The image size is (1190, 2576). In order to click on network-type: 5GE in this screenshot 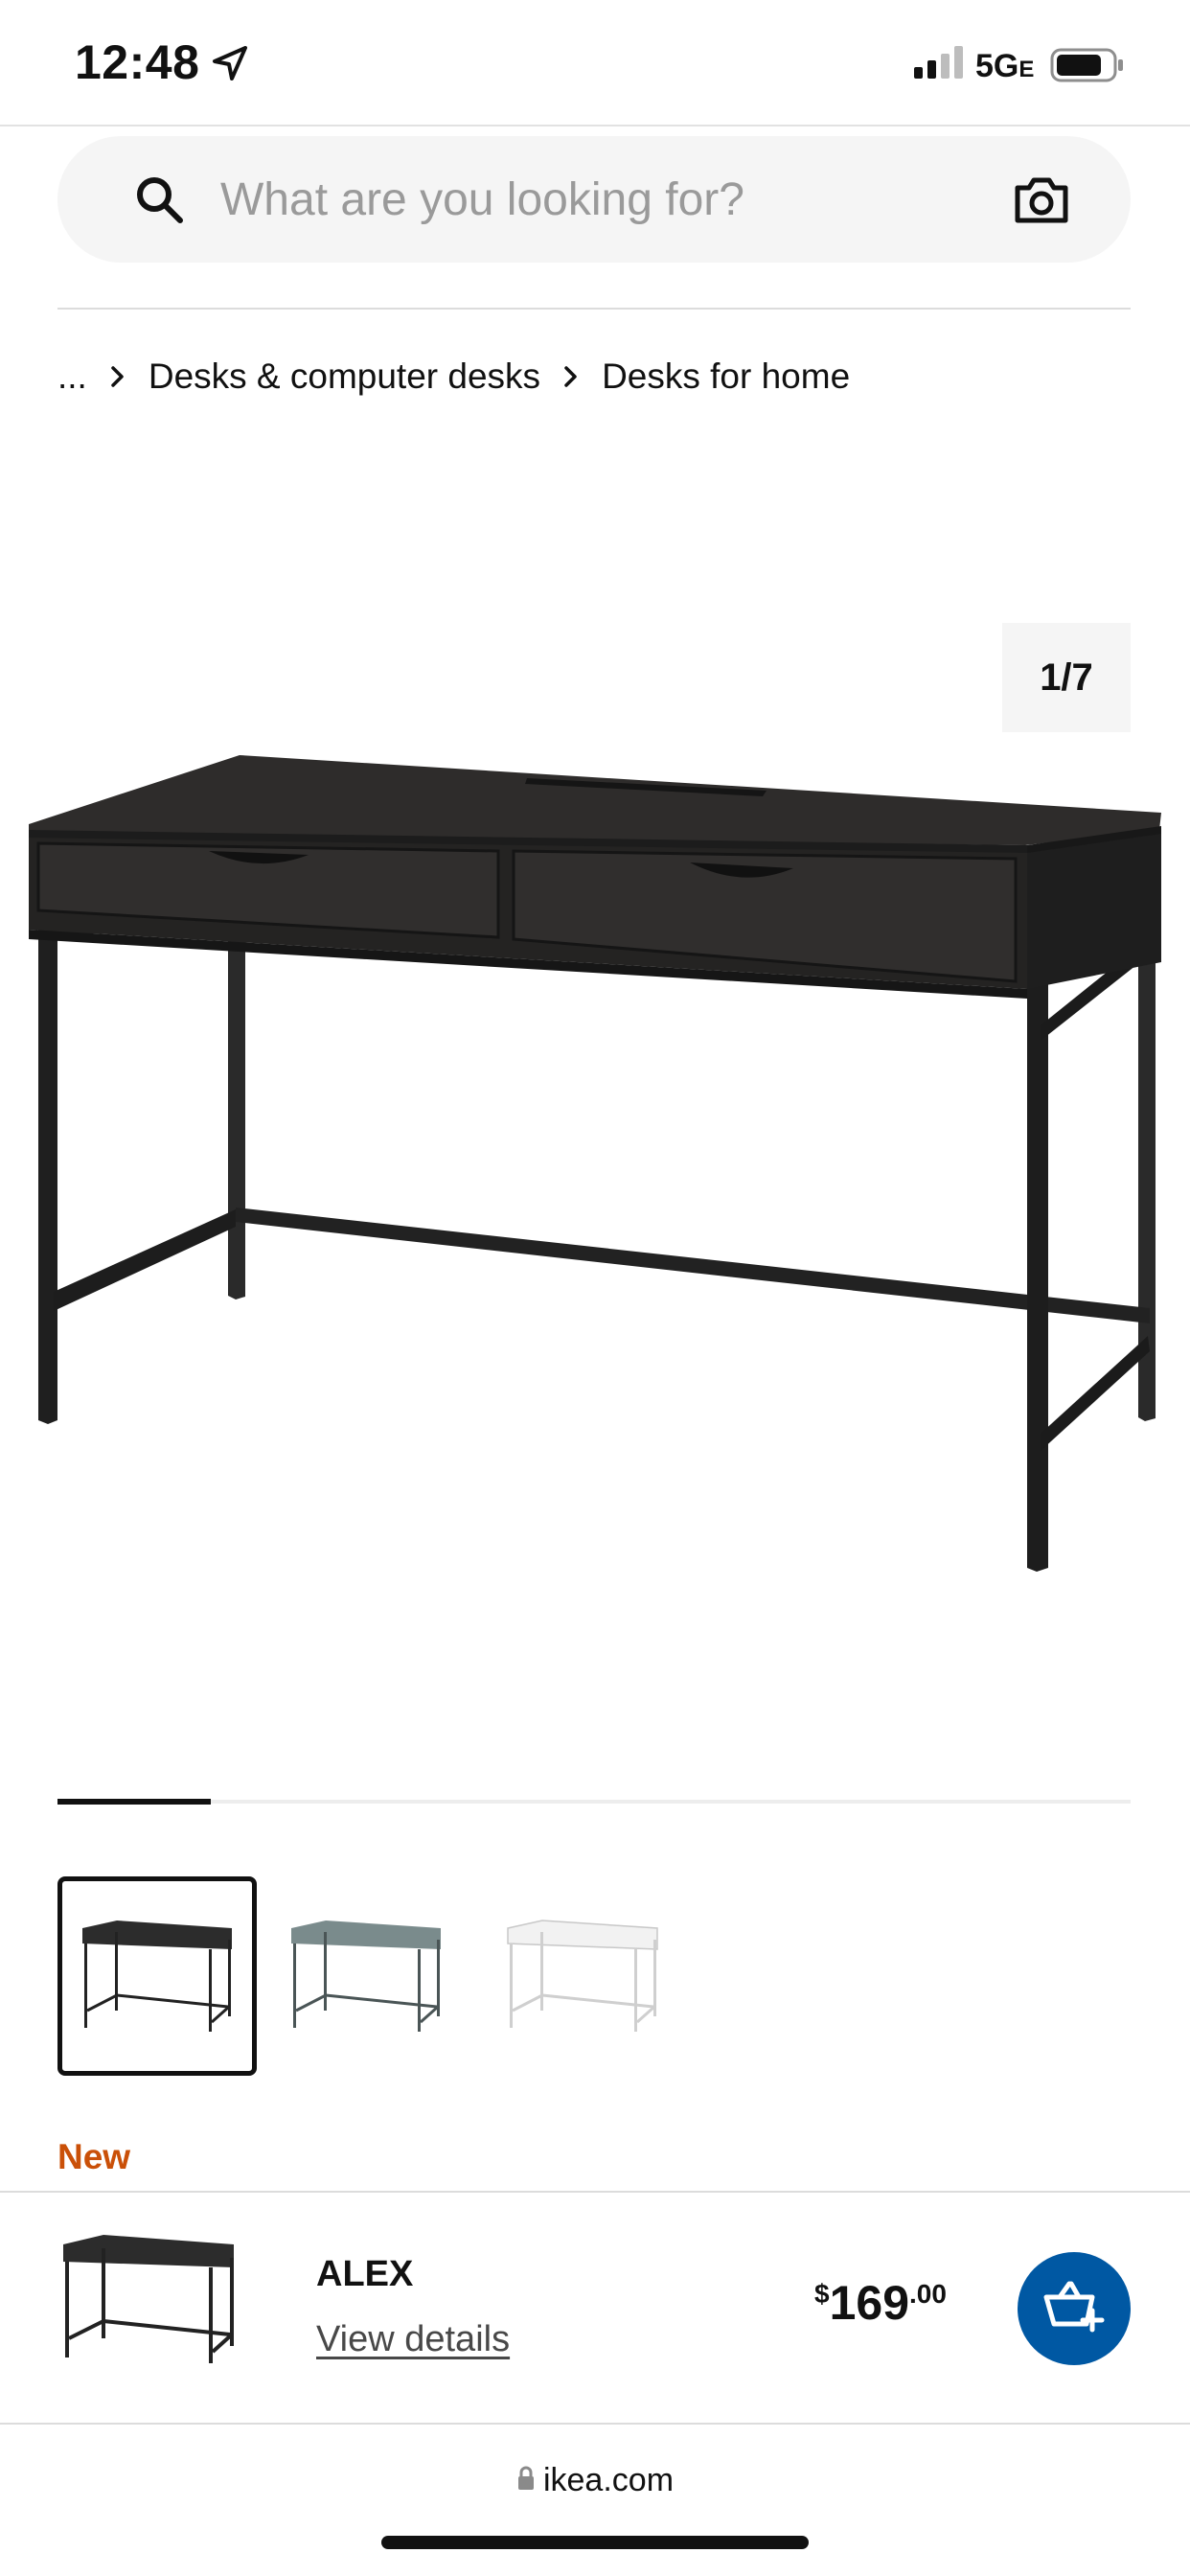, I will do `click(1005, 66)`.